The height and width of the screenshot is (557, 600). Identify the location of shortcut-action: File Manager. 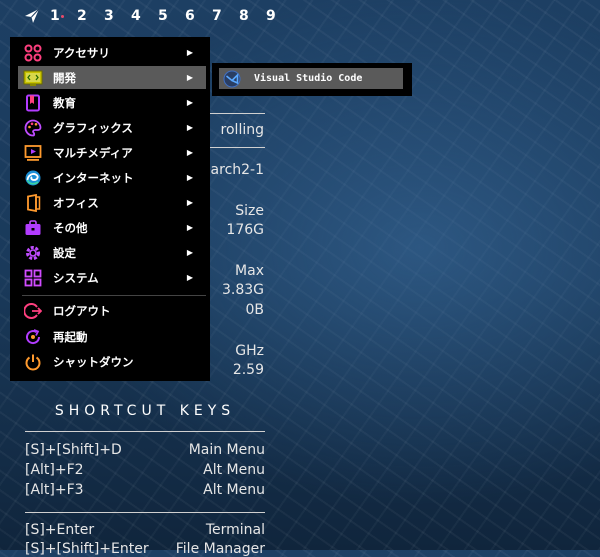
(220, 549).